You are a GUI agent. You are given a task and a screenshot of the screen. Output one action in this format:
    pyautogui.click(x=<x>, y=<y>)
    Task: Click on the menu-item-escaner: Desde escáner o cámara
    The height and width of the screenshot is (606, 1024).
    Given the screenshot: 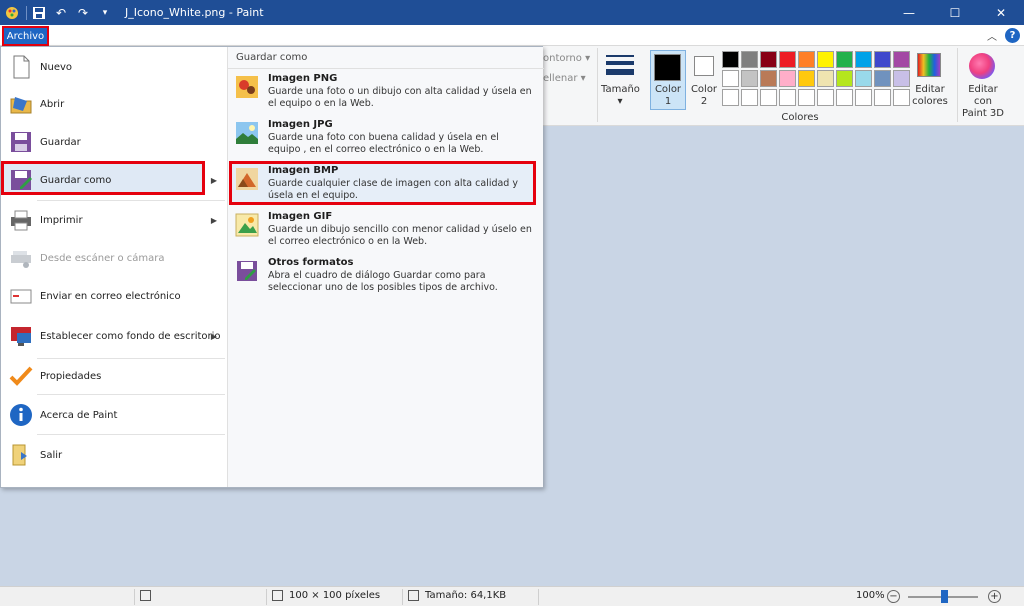 What is the action you would take?
    pyautogui.click(x=113, y=258)
    